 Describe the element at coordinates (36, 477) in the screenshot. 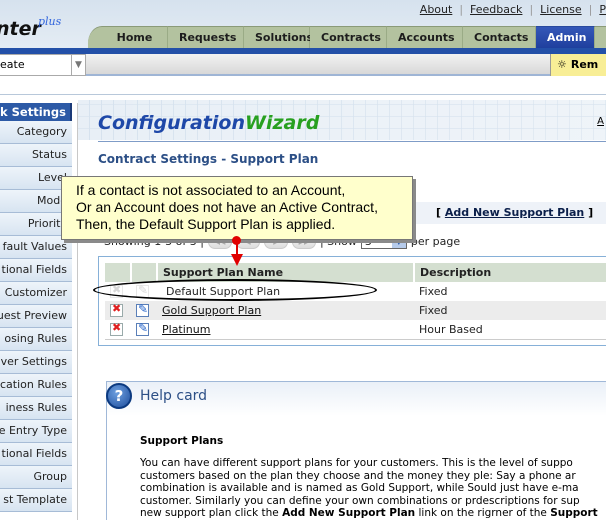

I see `sidebar-item-group: Group` at that location.